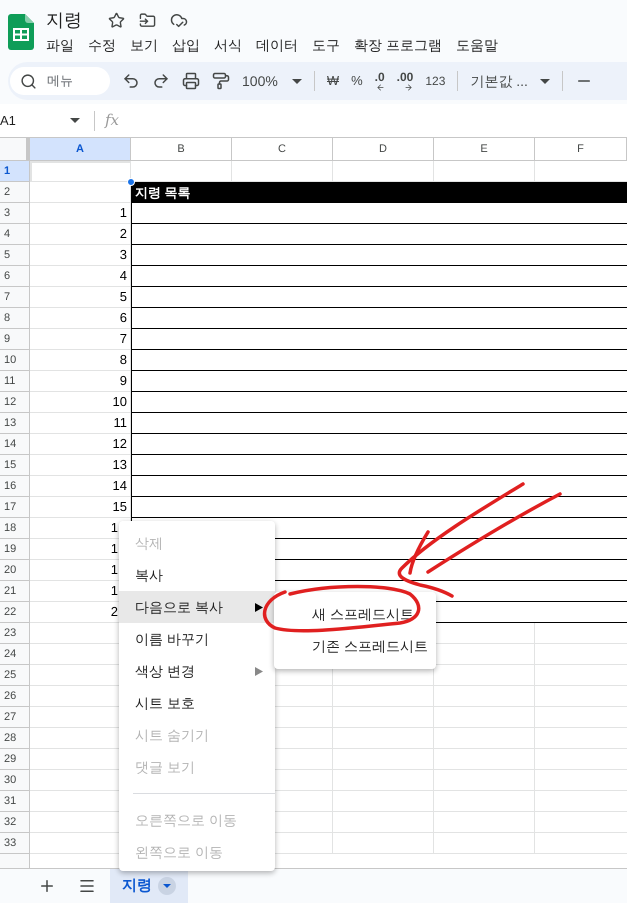 The height and width of the screenshot is (903, 627). What do you see at coordinates (15, 822) in the screenshot?
I see `row-header: 32` at bounding box center [15, 822].